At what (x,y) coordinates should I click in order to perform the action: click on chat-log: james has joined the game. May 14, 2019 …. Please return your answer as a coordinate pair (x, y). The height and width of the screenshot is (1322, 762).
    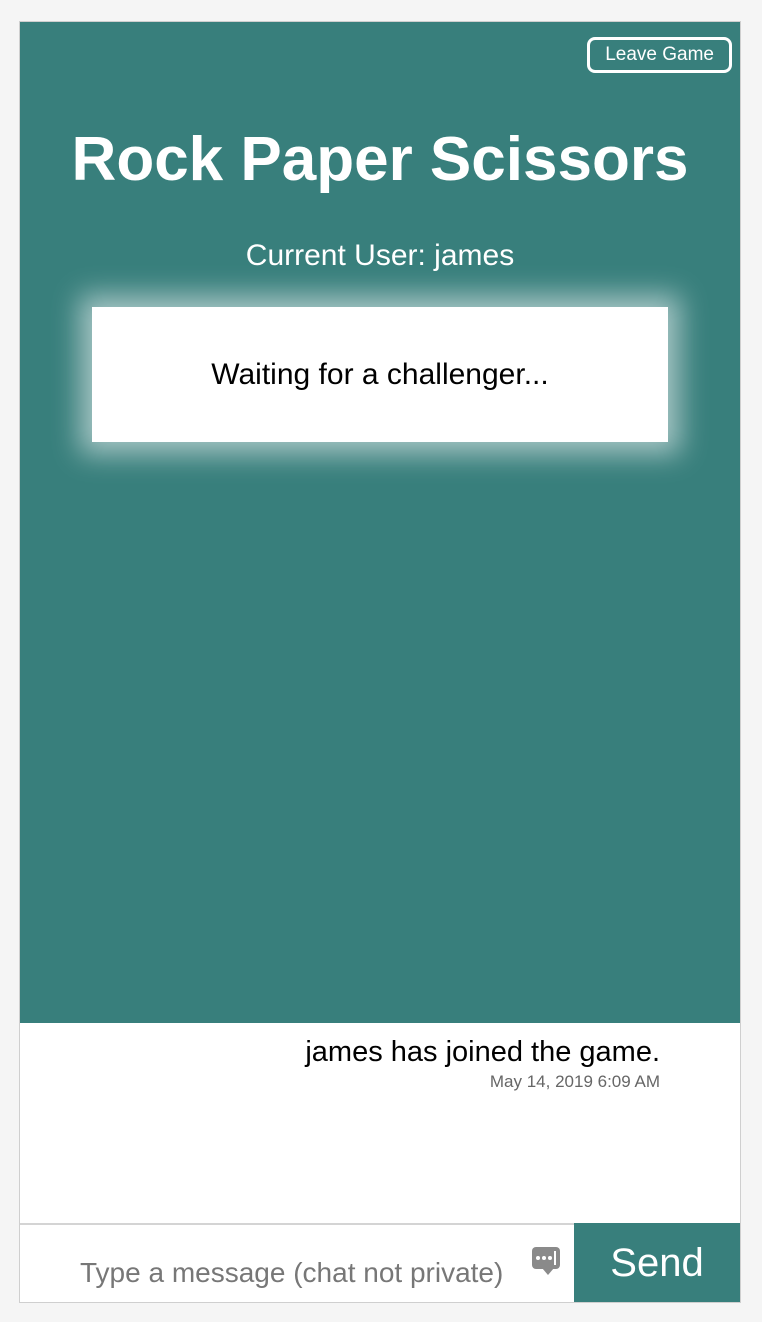
    Looking at the image, I should click on (380, 1123).